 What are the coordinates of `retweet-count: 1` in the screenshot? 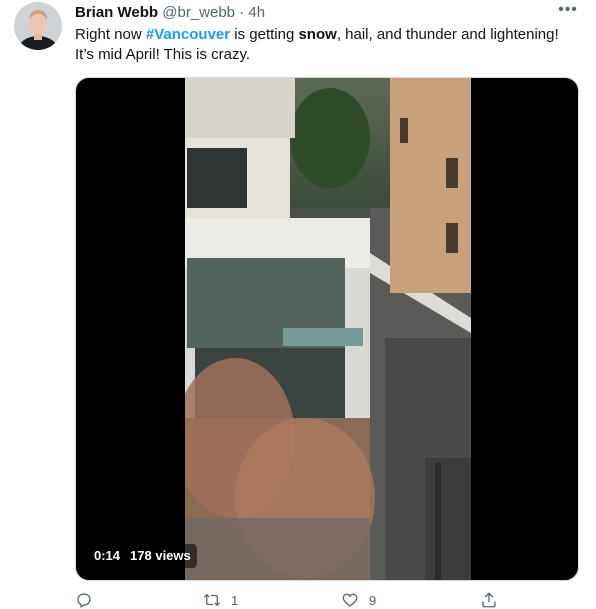 It's located at (235, 600).